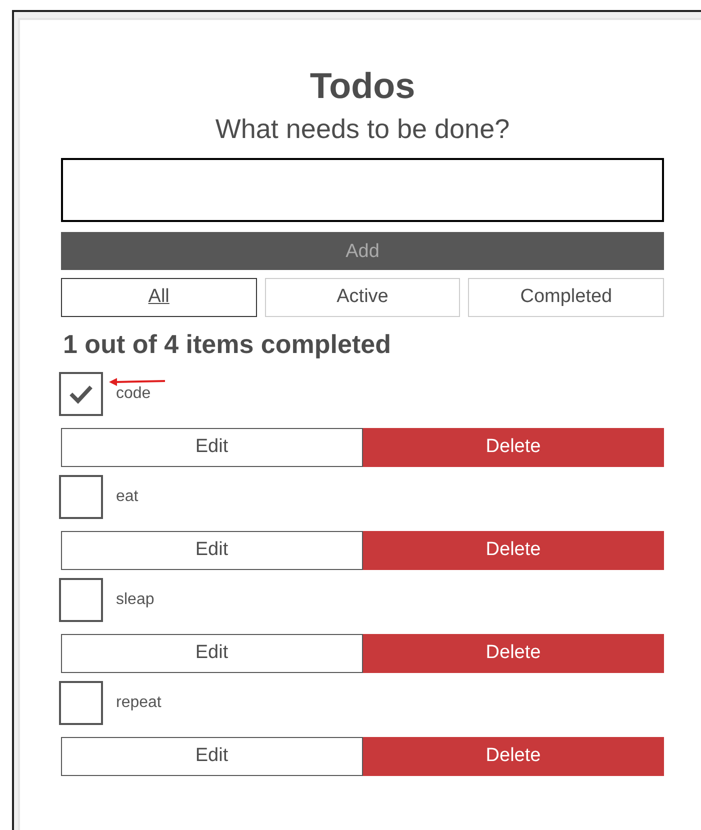  I want to click on filter-tab: All, so click(159, 297).